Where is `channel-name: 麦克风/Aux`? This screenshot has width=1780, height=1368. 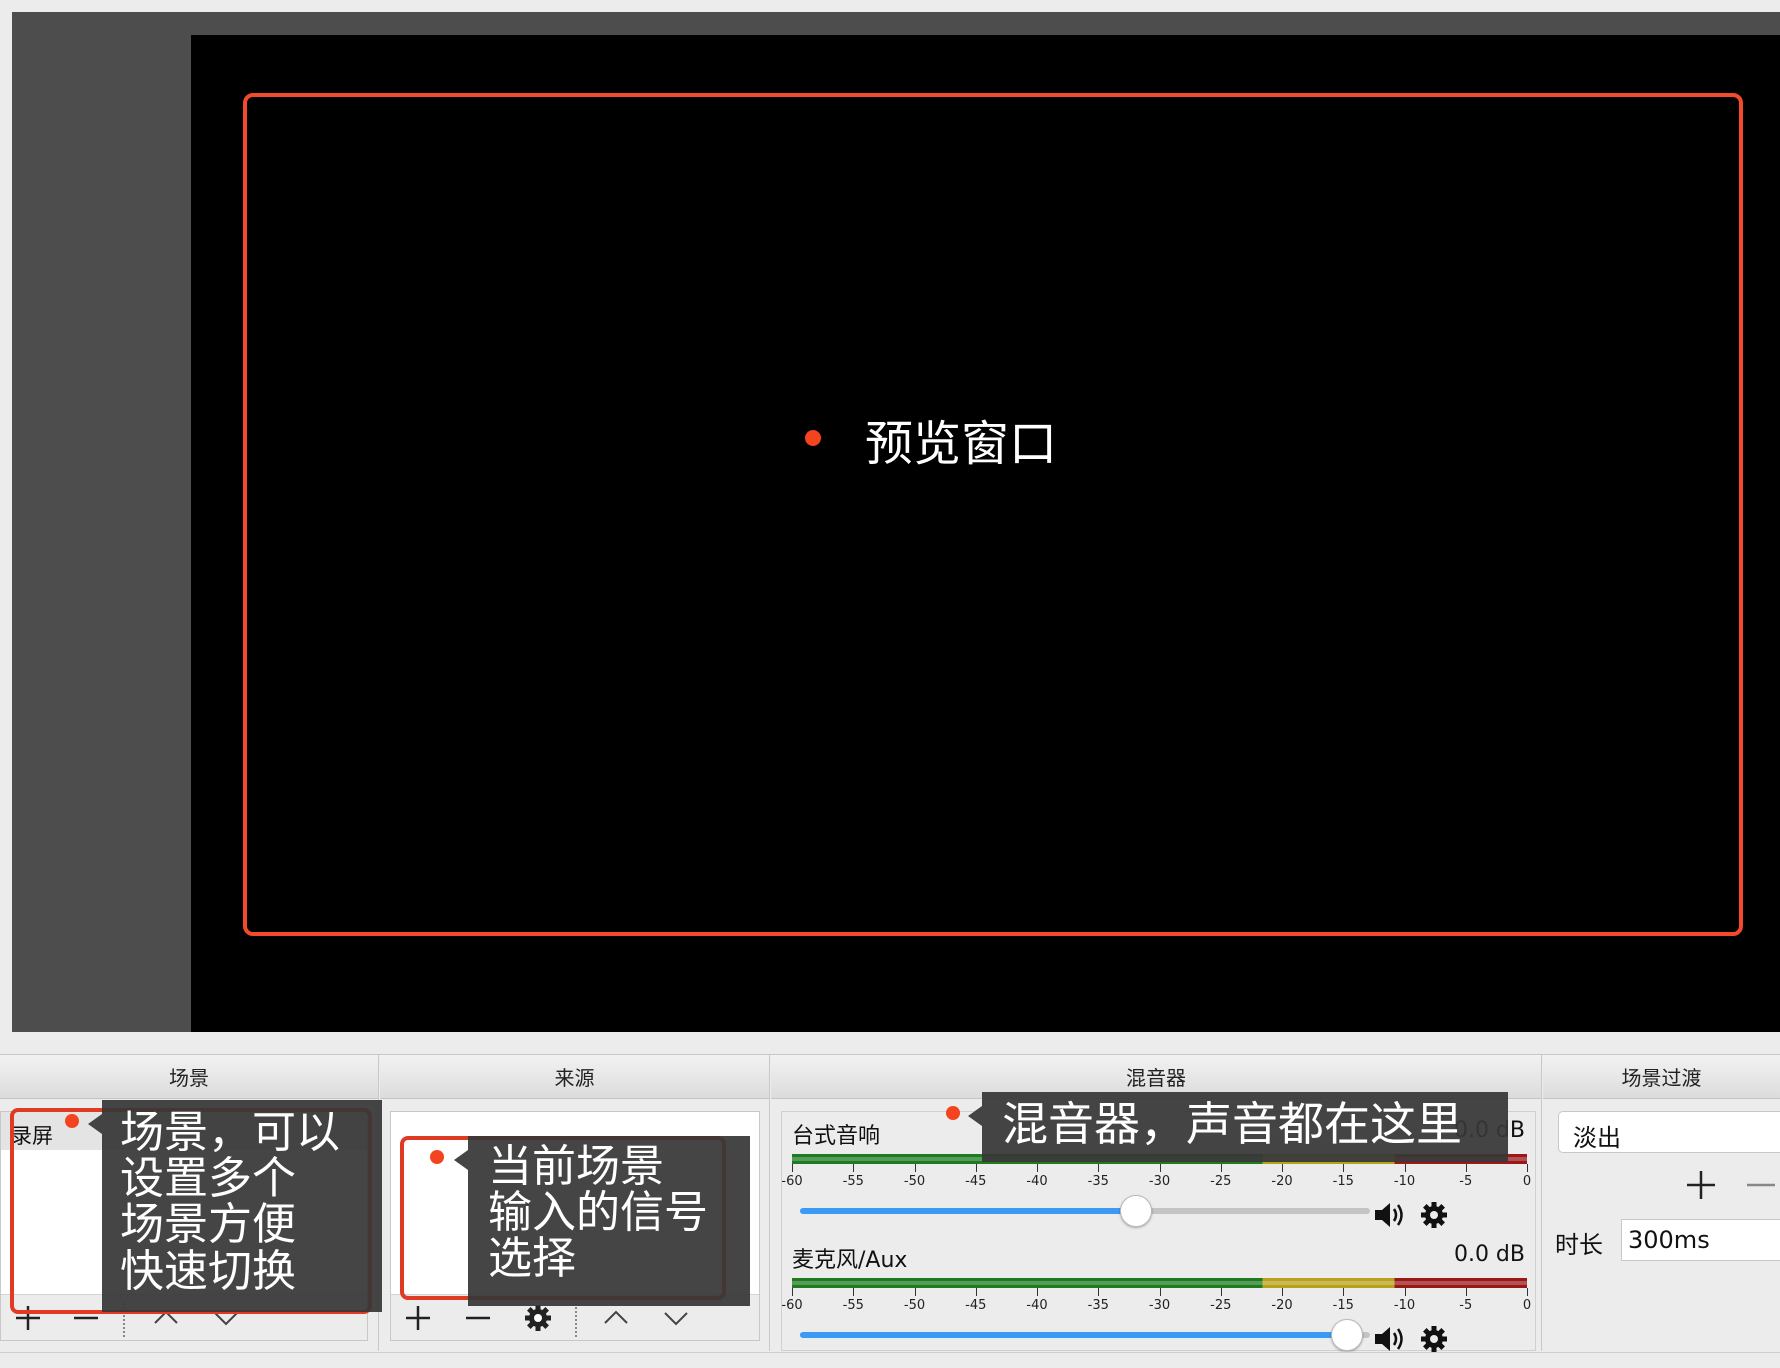 channel-name: 麦克风/Aux is located at coordinates (850, 1260).